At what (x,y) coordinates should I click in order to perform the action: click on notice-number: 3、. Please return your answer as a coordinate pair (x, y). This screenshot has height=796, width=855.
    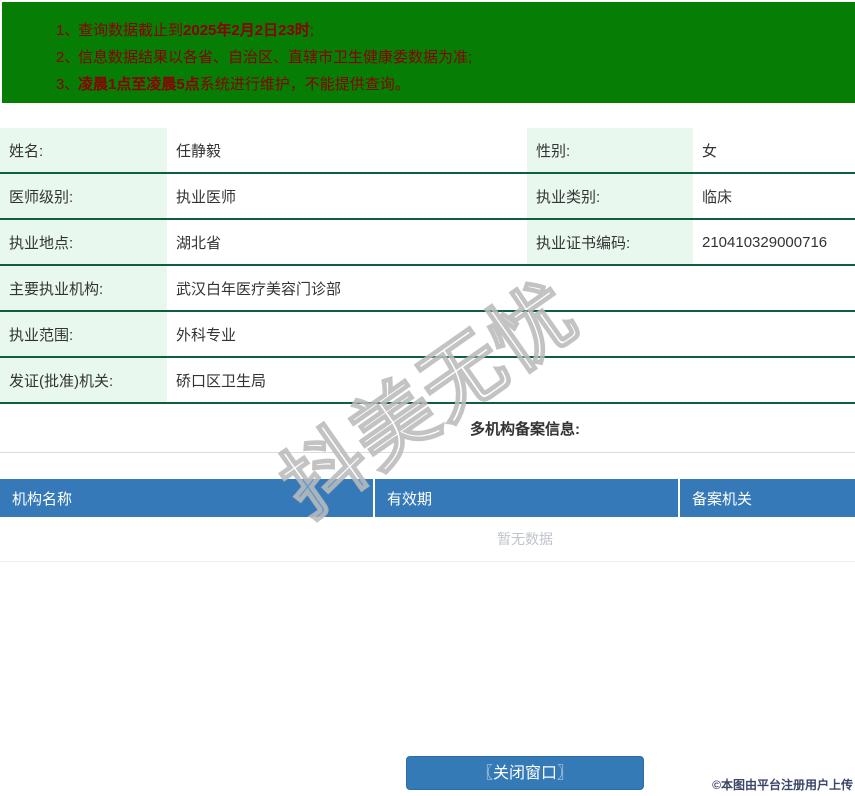
    Looking at the image, I should click on (68, 84).